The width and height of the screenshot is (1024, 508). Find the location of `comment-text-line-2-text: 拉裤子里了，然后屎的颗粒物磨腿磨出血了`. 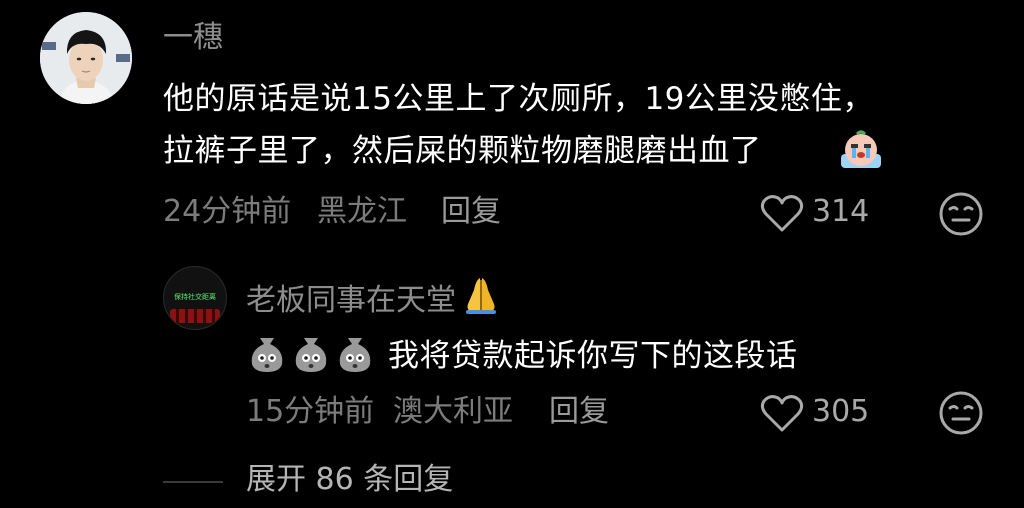

comment-text-line-2-text: 拉裤子里了，然后屎的颗粒物磨腿磨出血了 is located at coordinates (462, 151).